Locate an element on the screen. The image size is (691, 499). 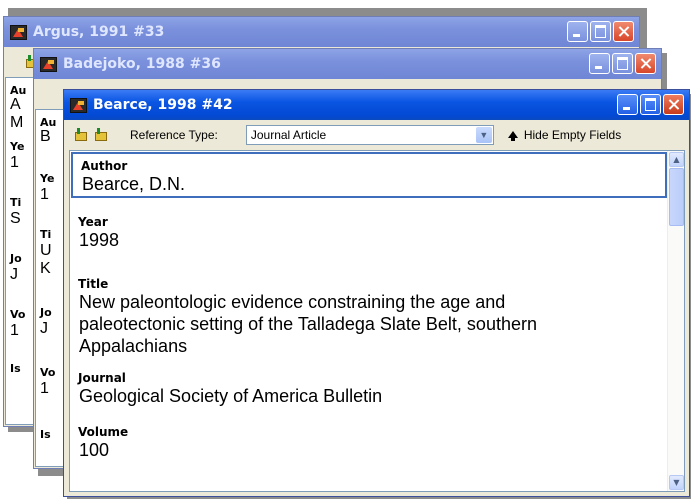
reference-type-label: Reference Type: is located at coordinates (174, 135).